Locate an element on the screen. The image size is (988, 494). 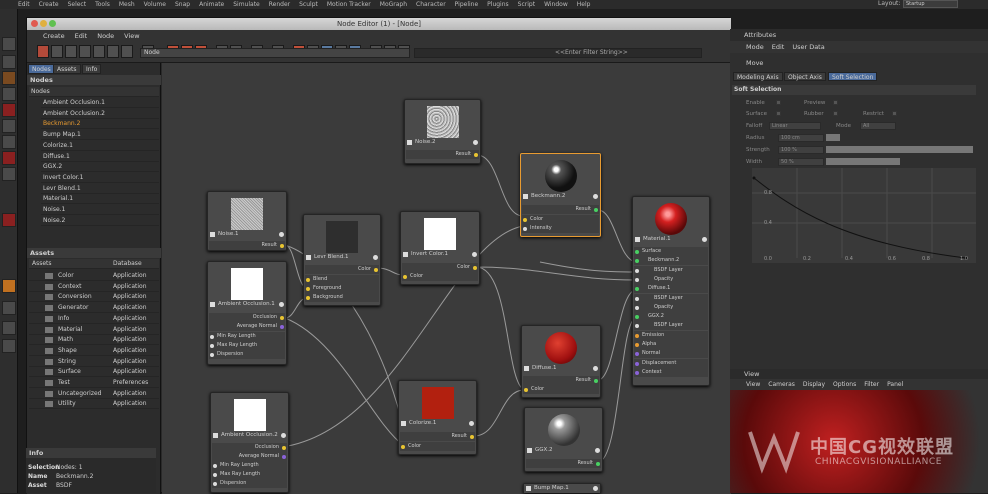
close-icon is located at coordinates (34, 23).